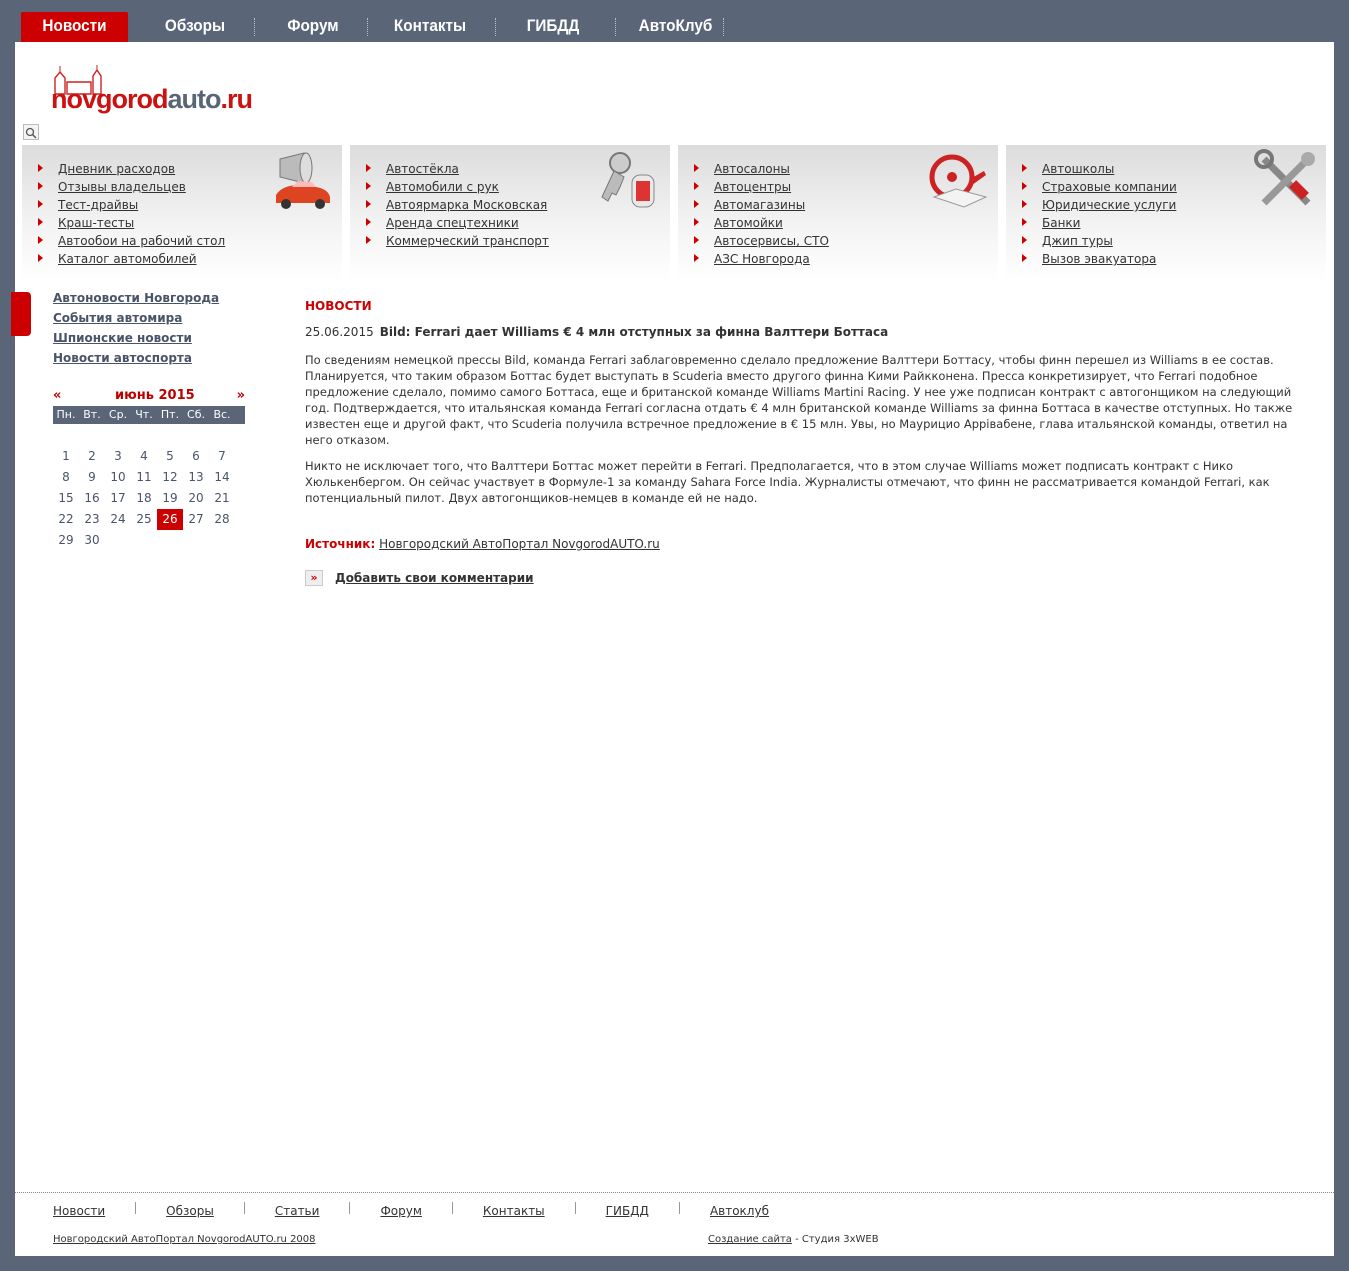 The height and width of the screenshot is (1271, 1349). What do you see at coordinates (66, 519) in the screenshot?
I see `calendar-day: 22` at bounding box center [66, 519].